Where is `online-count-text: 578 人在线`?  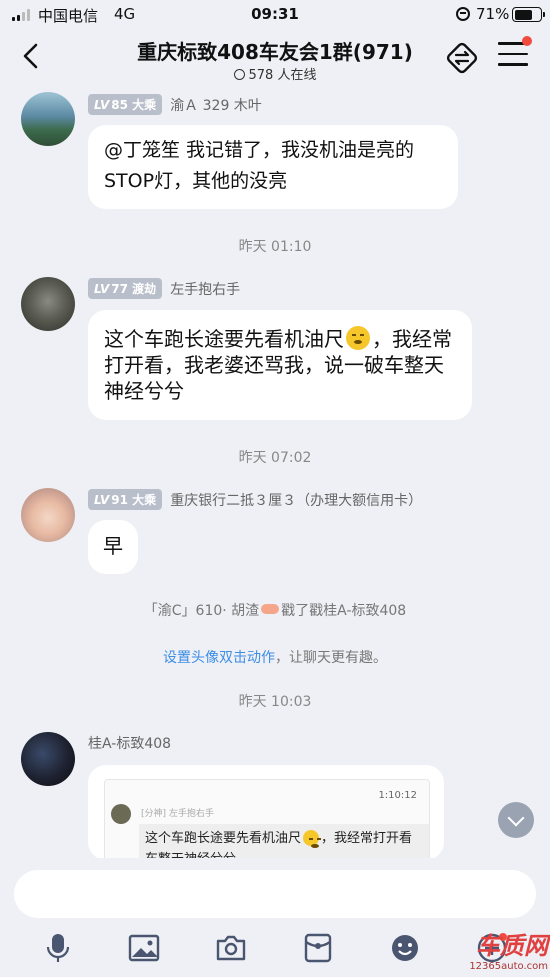 online-count-text: 578 人在线 is located at coordinates (282, 75).